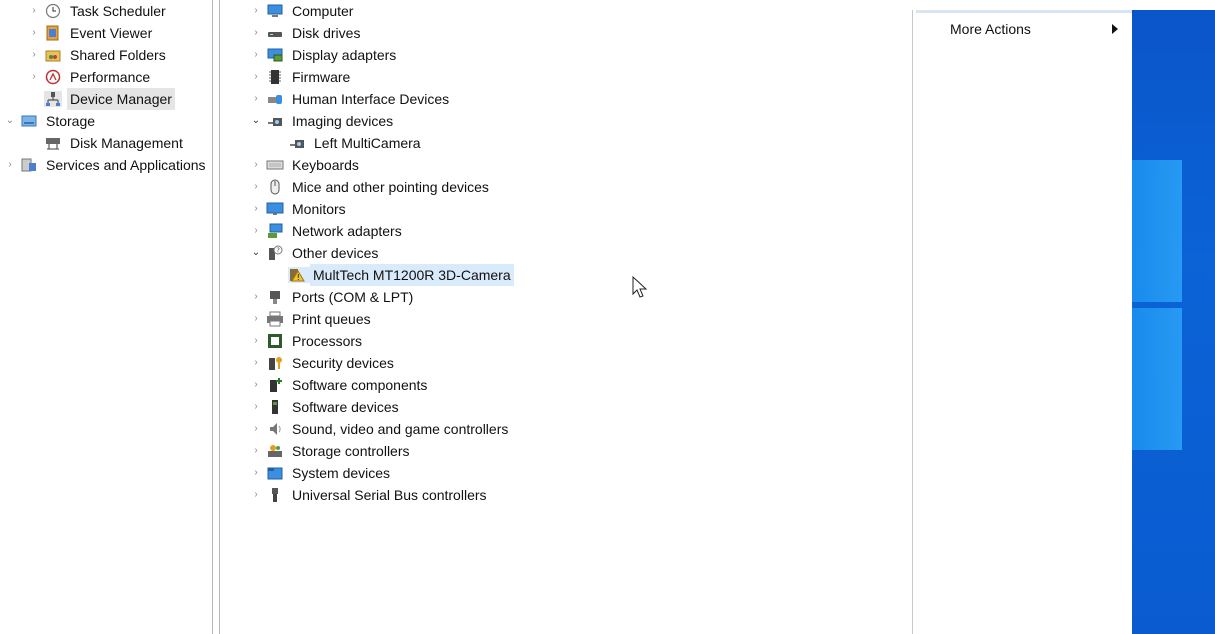  Describe the element at coordinates (106, 165) in the screenshot. I see `tree-item-services-and-applications: › Services and Applications` at that location.